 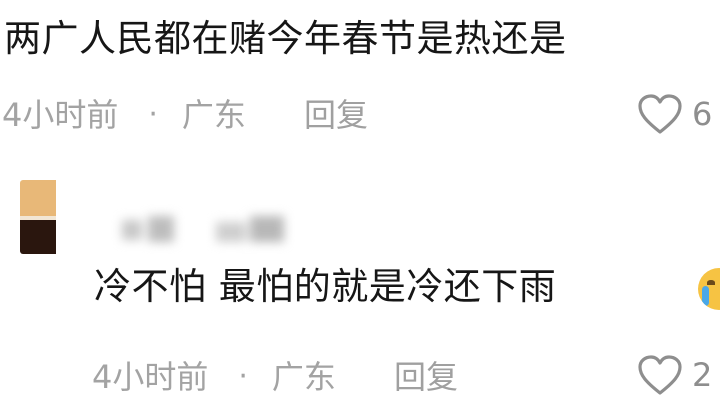 What do you see at coordinates (702, 114) in the screenshot?
I see `like-count: 6` at bounding box center [702, 114].